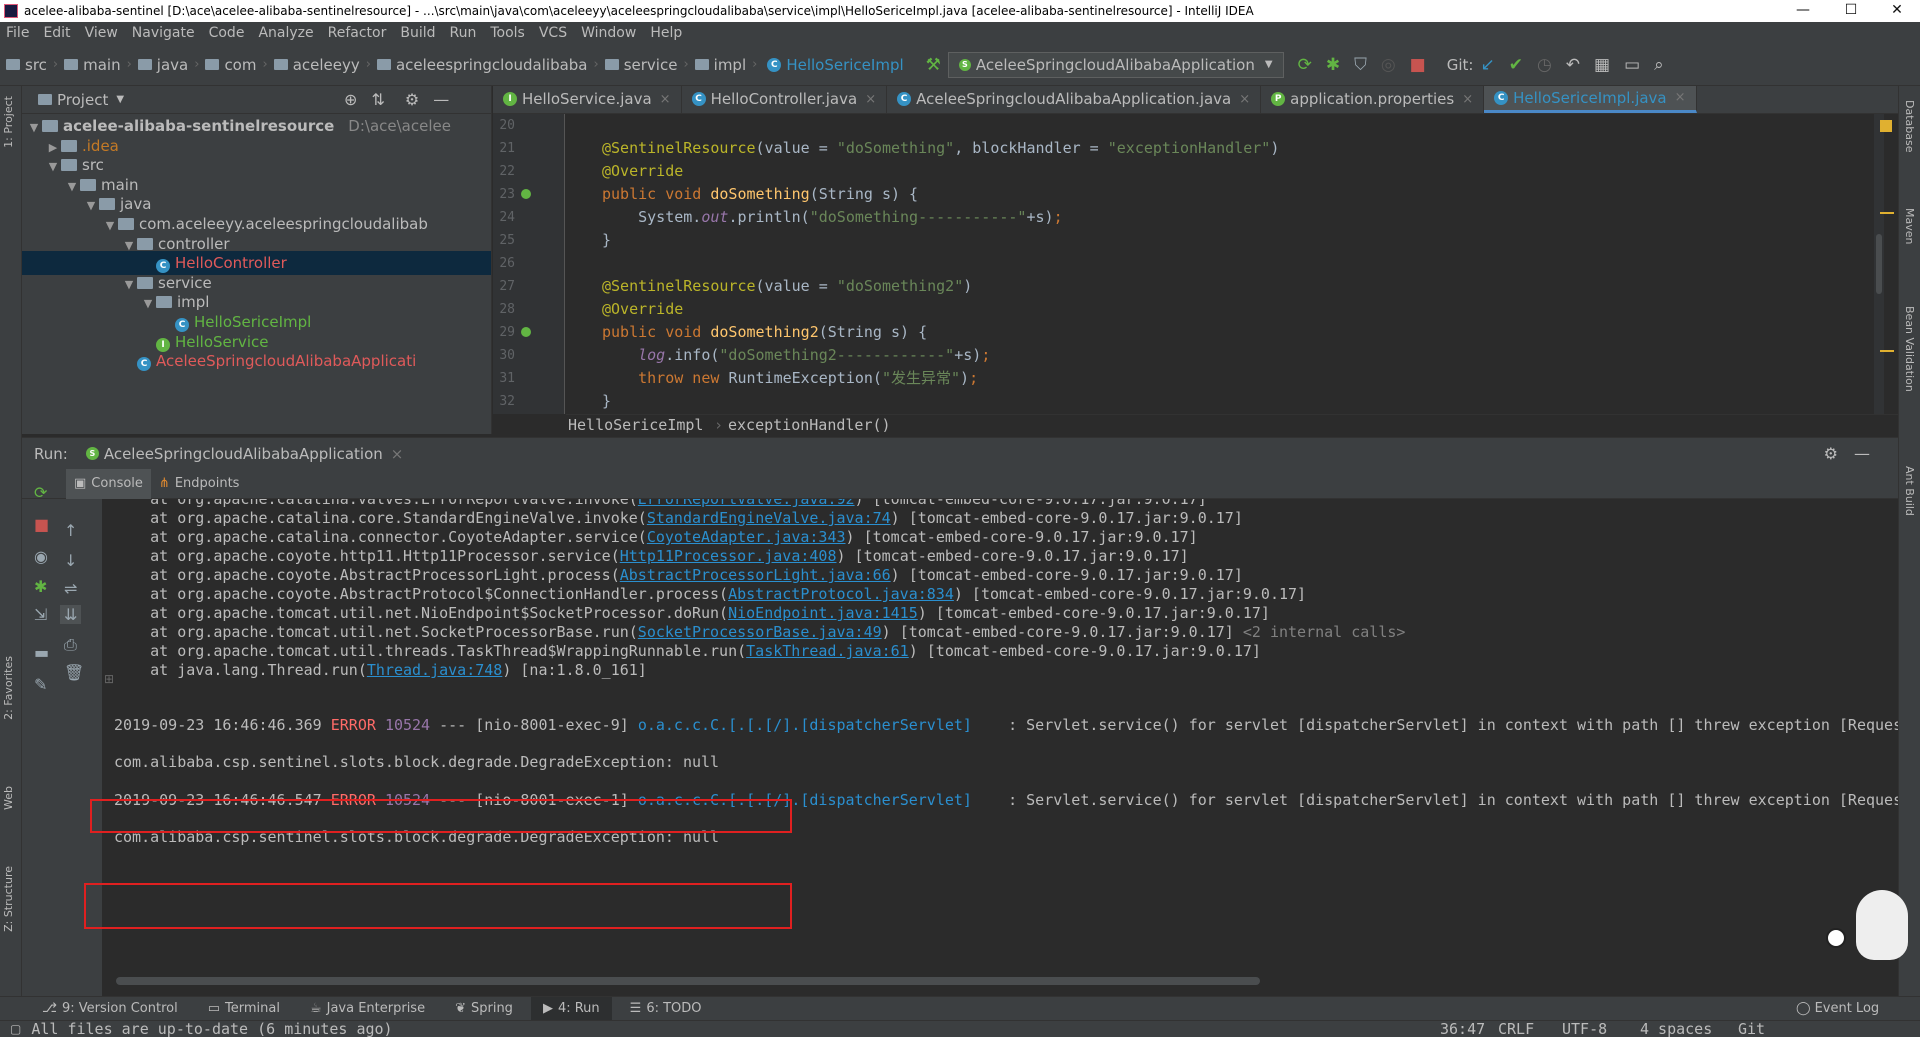 This screenshot has width=1920, height=1037. Describe the element at coordinates (71, 614) in the screenshot. I see `scroll-to-end-icon: ⇊` at that location.